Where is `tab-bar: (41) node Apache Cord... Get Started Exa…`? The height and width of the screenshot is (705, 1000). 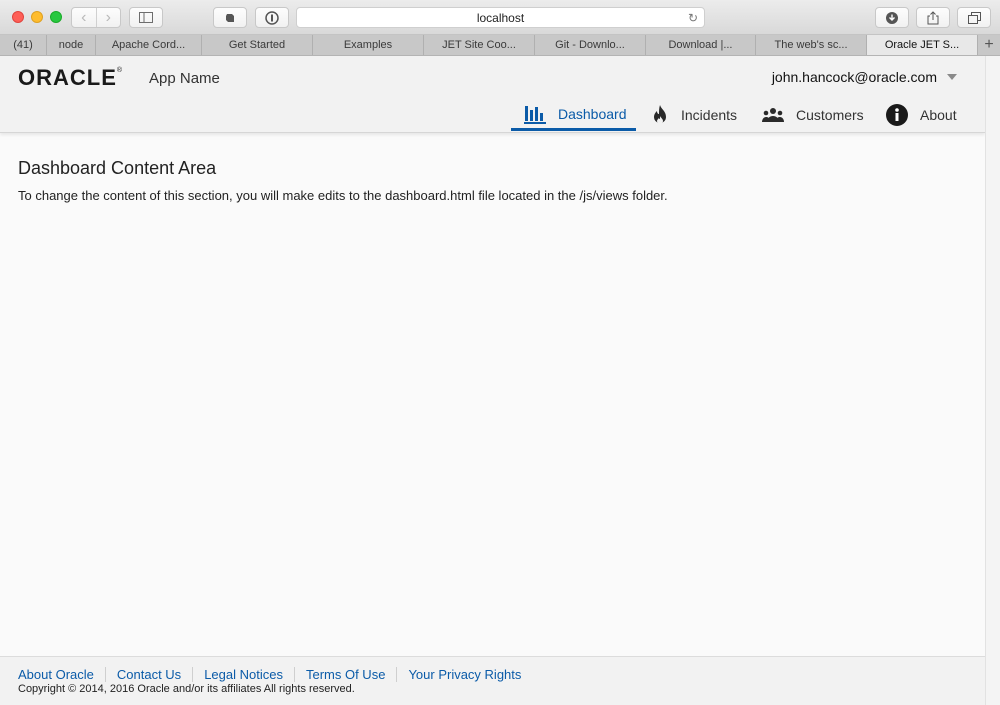 tab-bar: (41) node Apache Cord... Get Started Exa… is located at coordinates (500, 45).